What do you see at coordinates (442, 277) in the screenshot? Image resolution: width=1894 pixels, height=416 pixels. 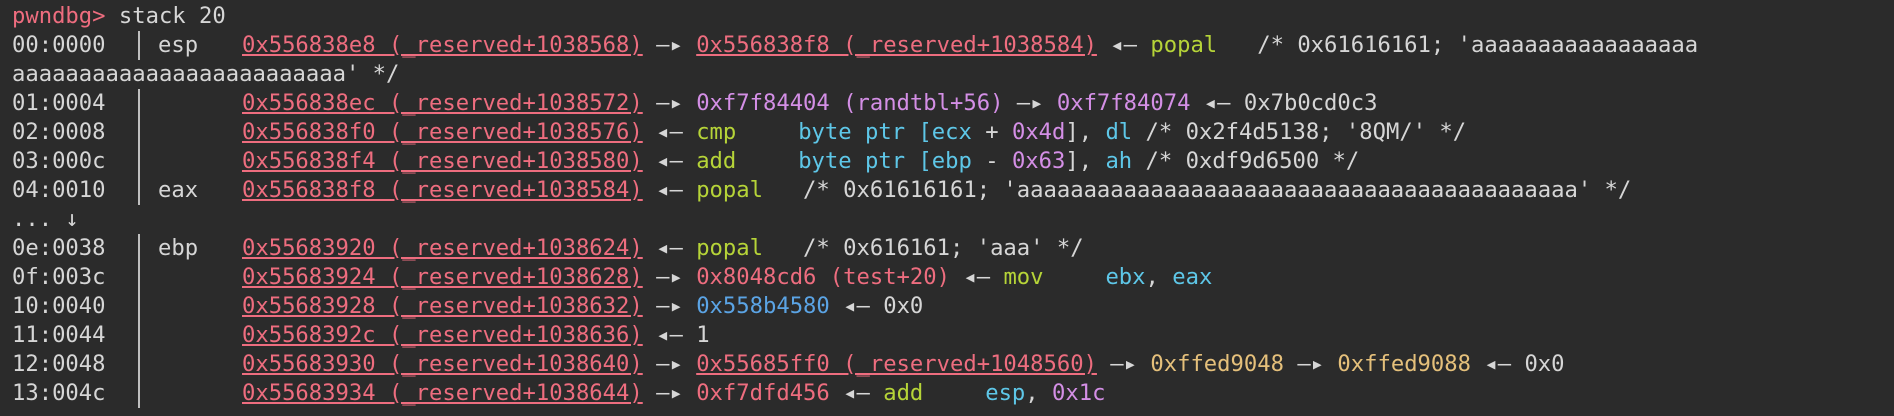 I see `stack-address: 0x55683924 (_reserved+1038628)` at bounding box center [442, 277].